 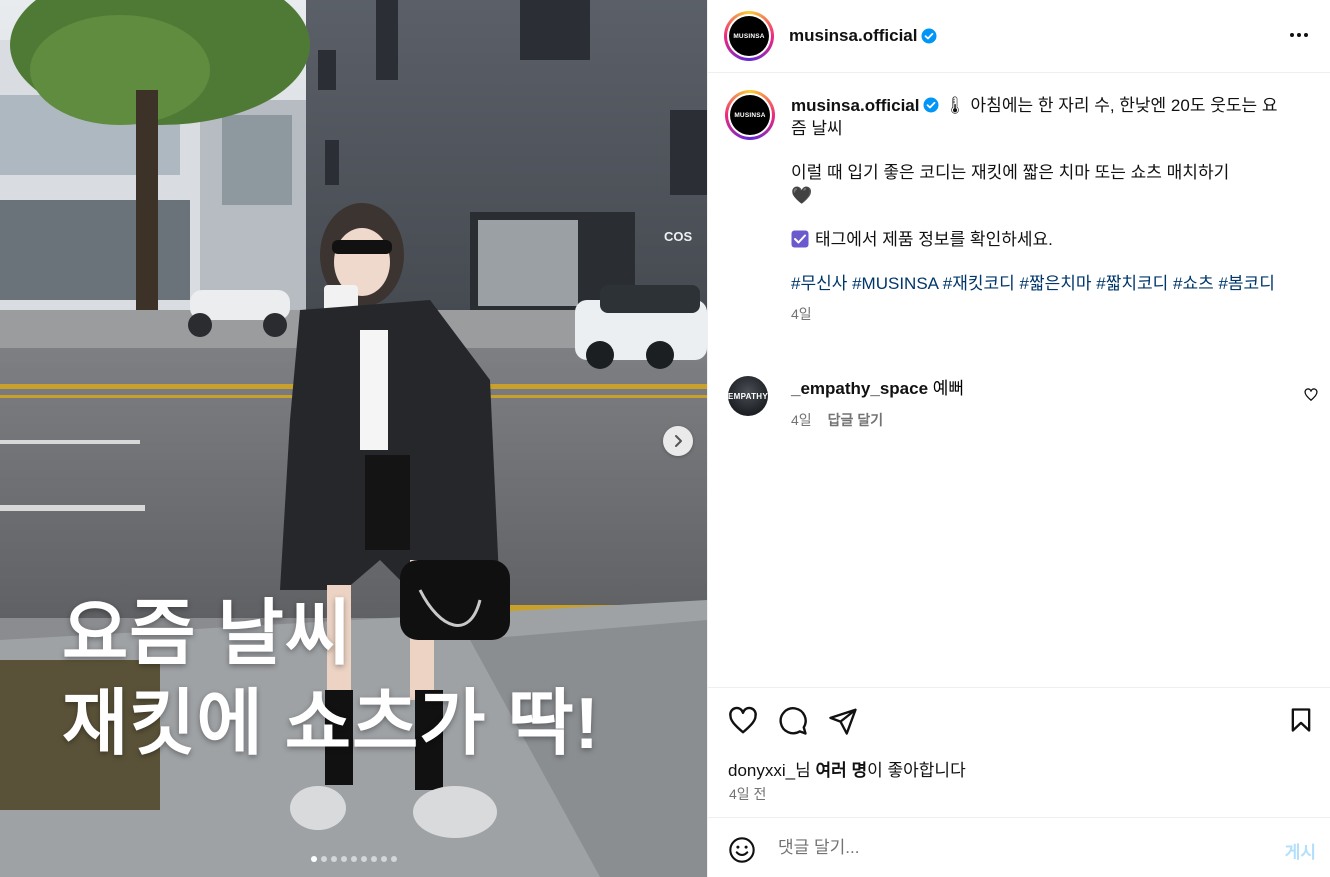 I want to click on commenter-avatar: EMPATHY, so click(x=748, y=396).